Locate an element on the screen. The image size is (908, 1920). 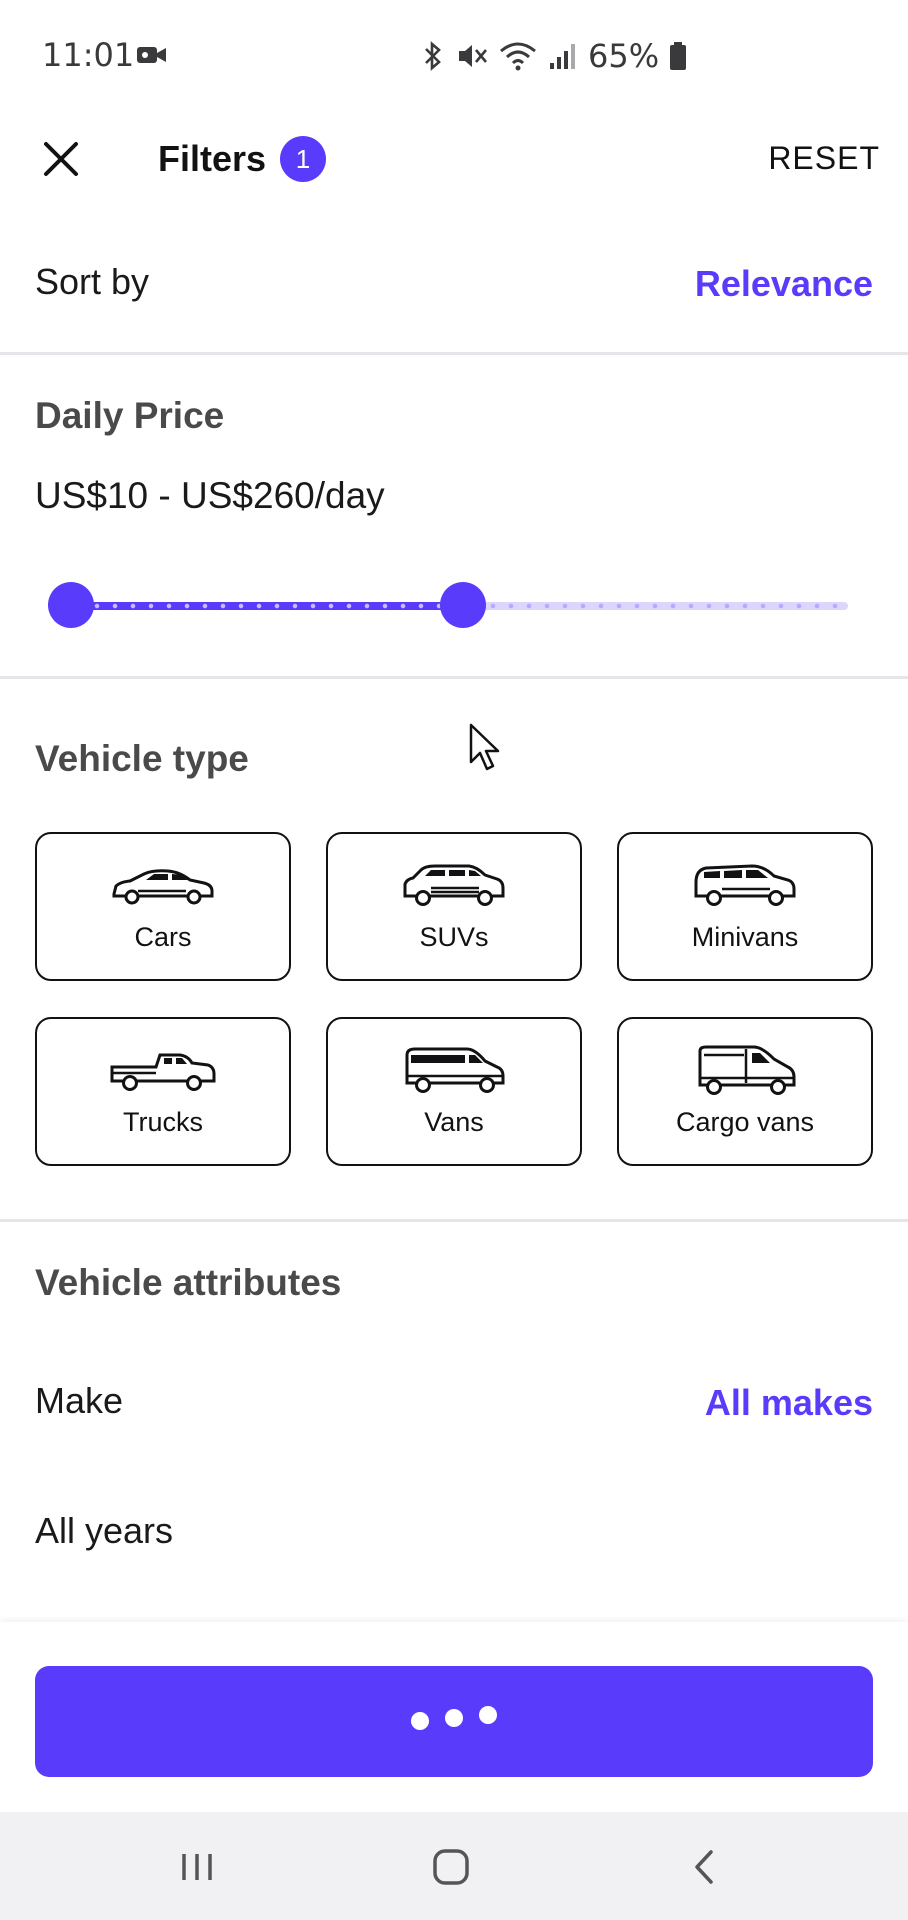
vehicle-type-cargo-vans: Cargo vans is located at coordinates (745, 1091).